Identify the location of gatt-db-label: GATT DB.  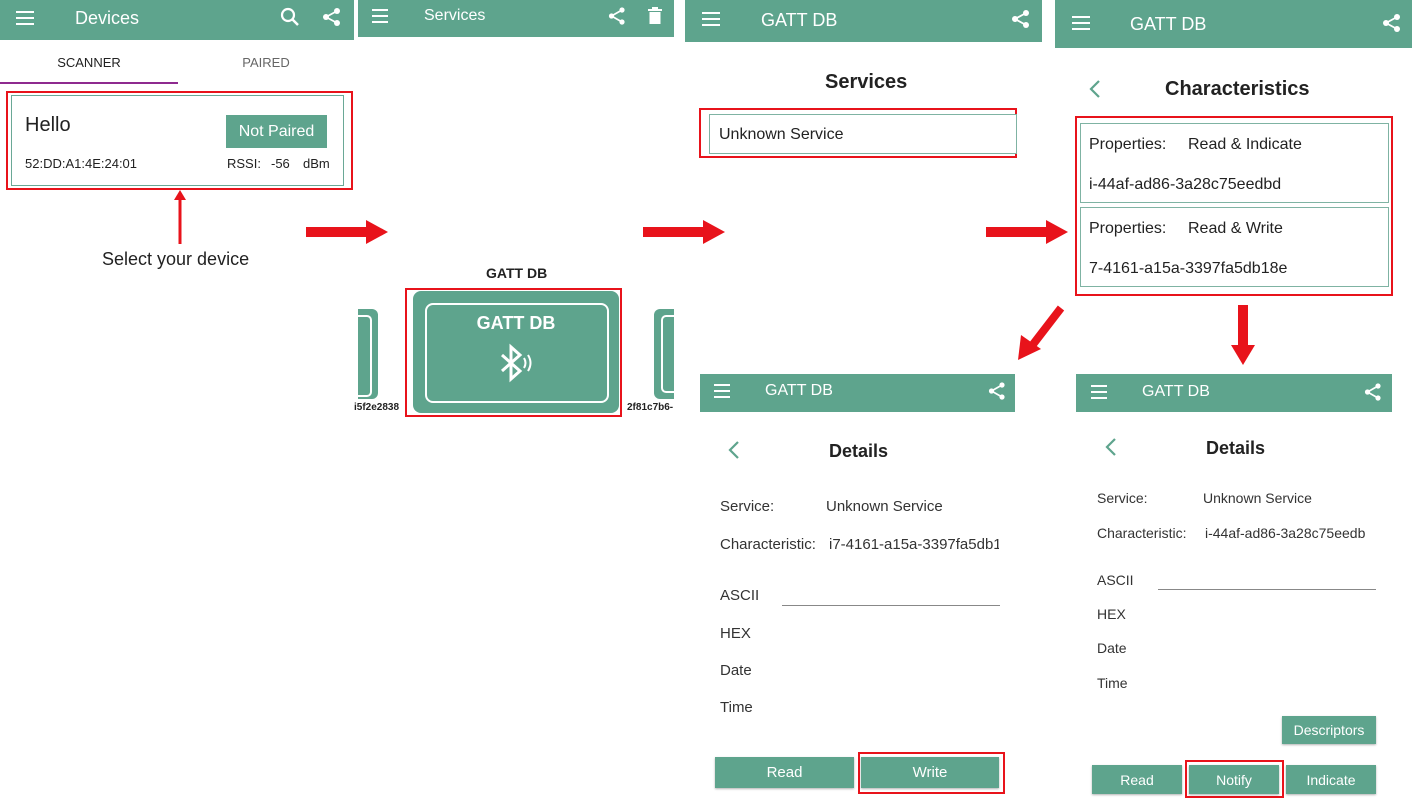
(517, 273).